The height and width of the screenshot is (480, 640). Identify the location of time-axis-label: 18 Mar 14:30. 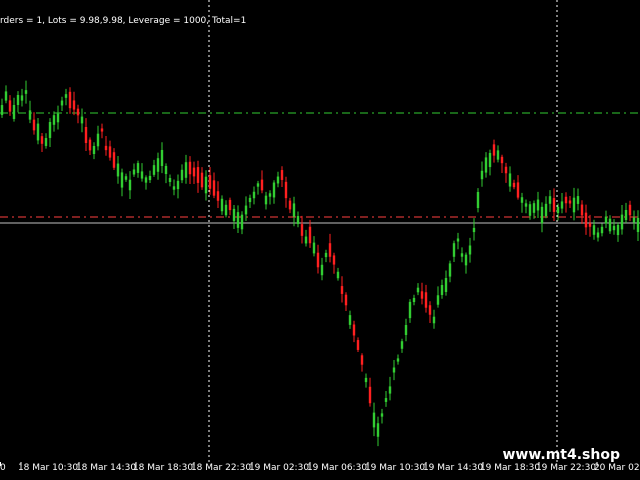
(106, 468).